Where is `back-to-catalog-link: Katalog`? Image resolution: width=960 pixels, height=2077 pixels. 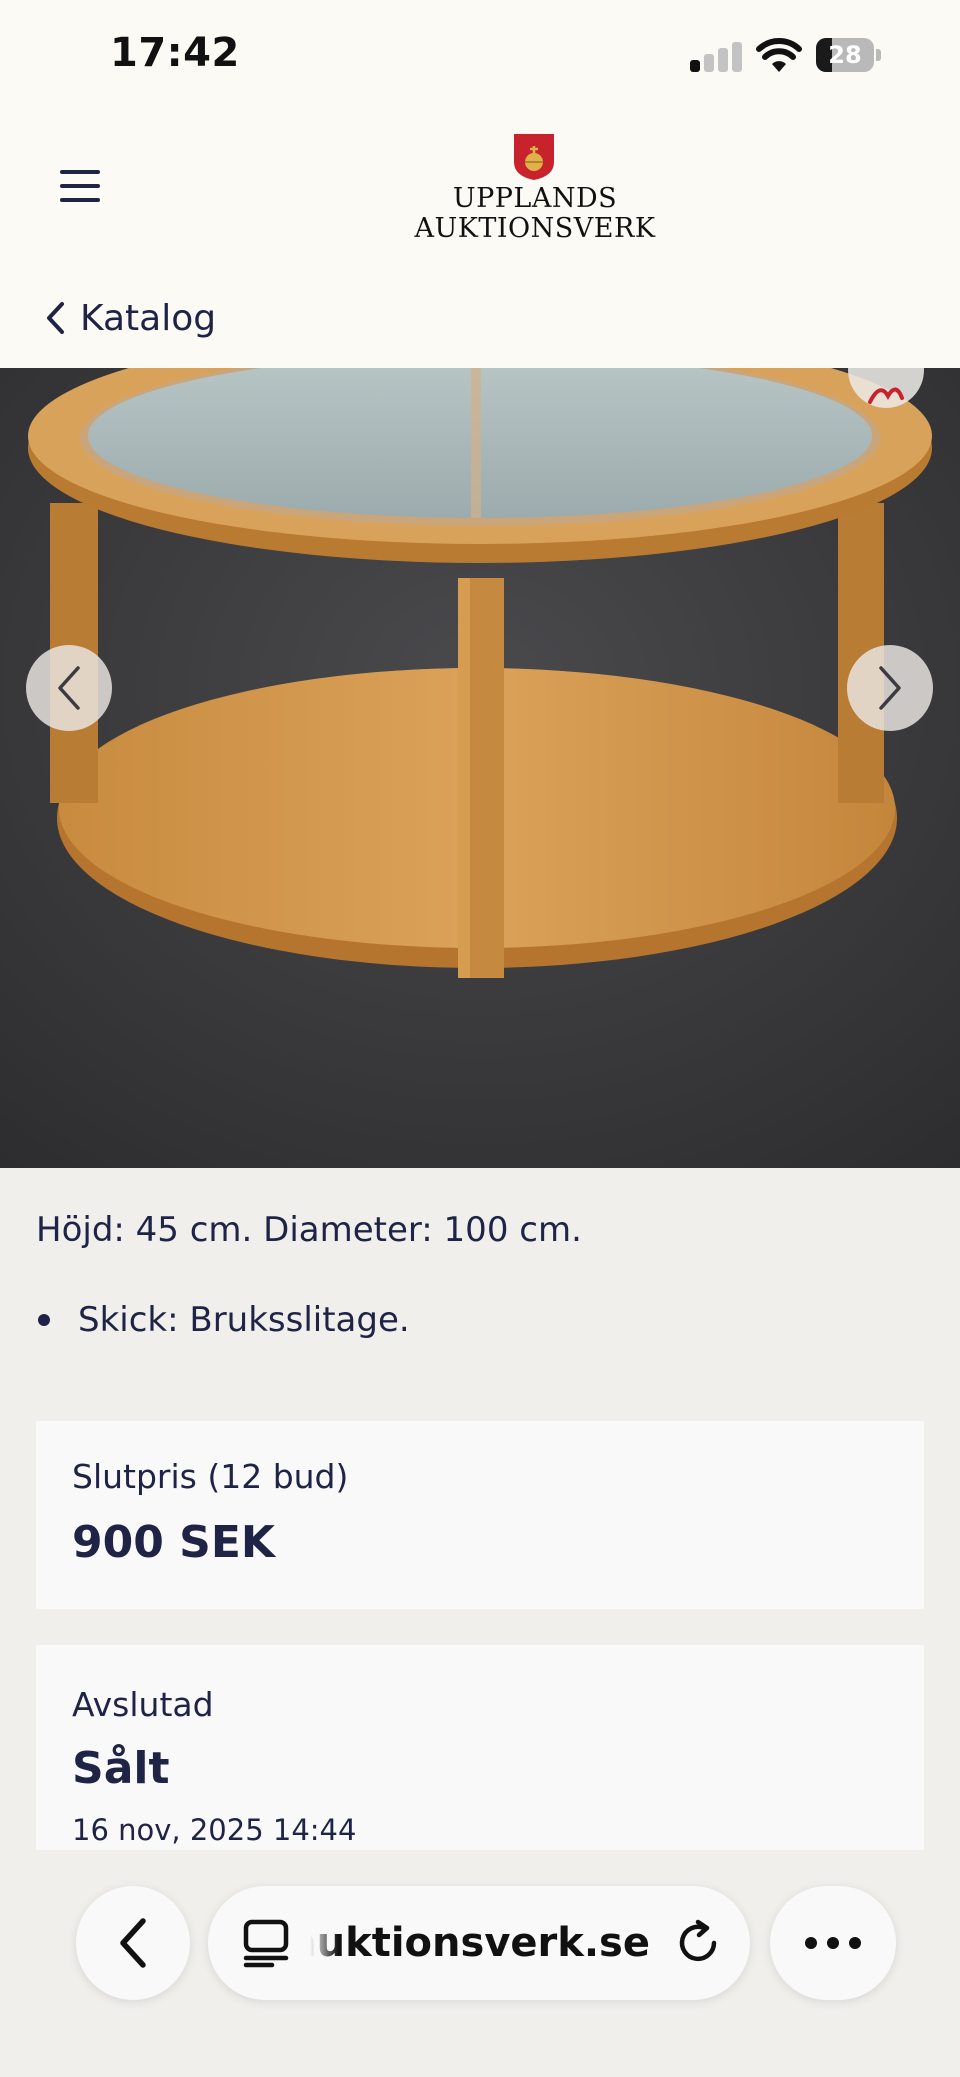
back-to-catalog-link: Katalog is located at coordinates (130, 318).